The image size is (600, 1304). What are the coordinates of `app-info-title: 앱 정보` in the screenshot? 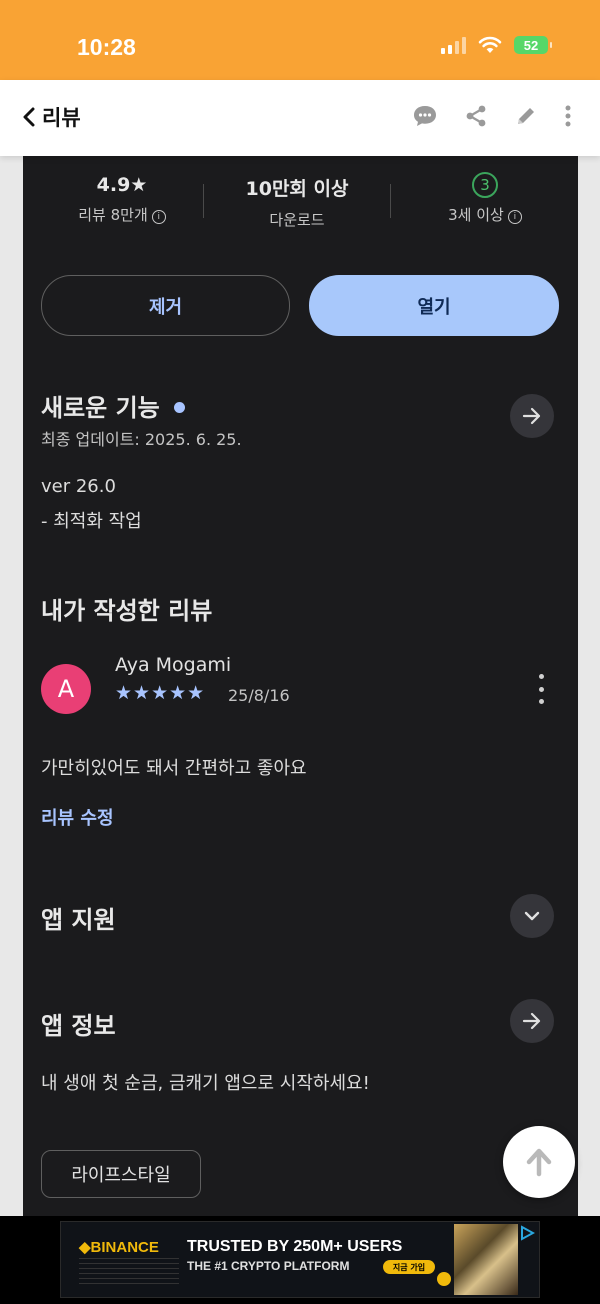 It's located at (78, 1023).